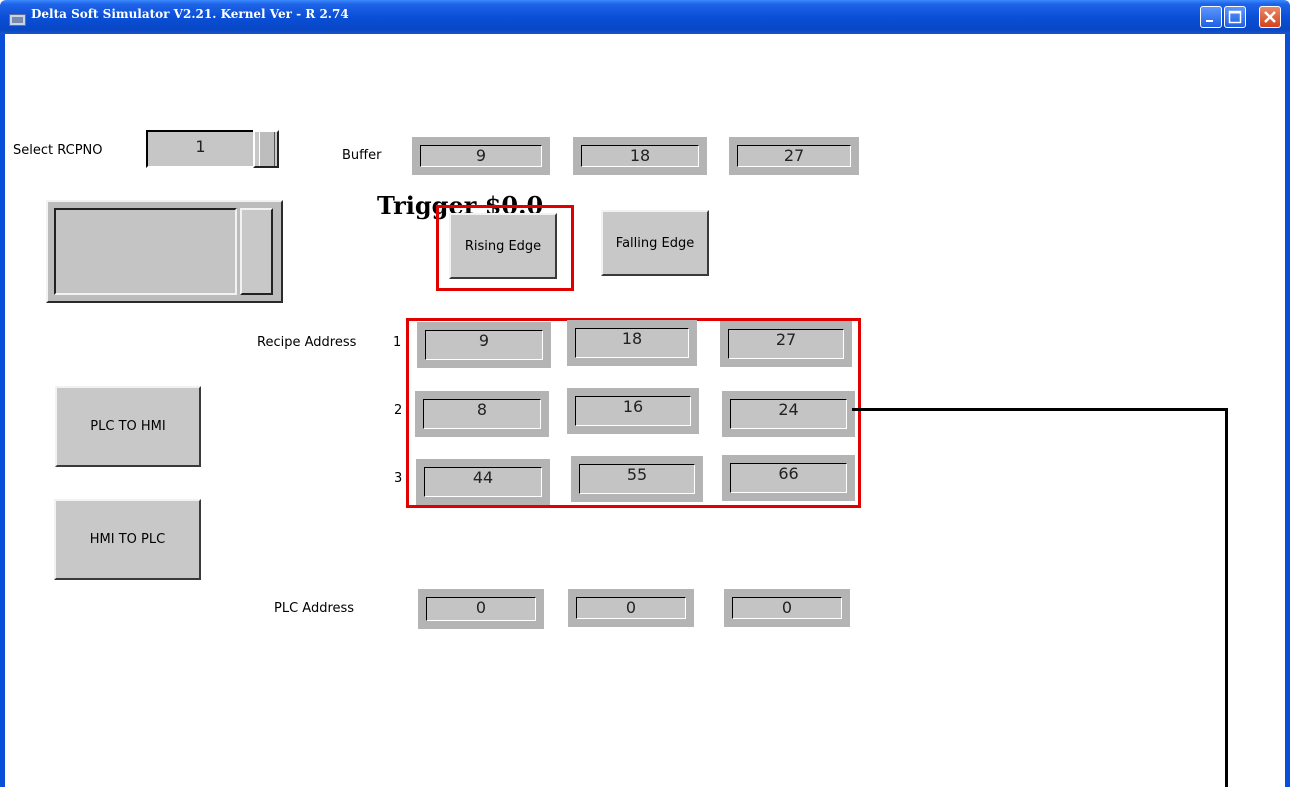  I want to click on recipe-value: 18, so click(632, 343).